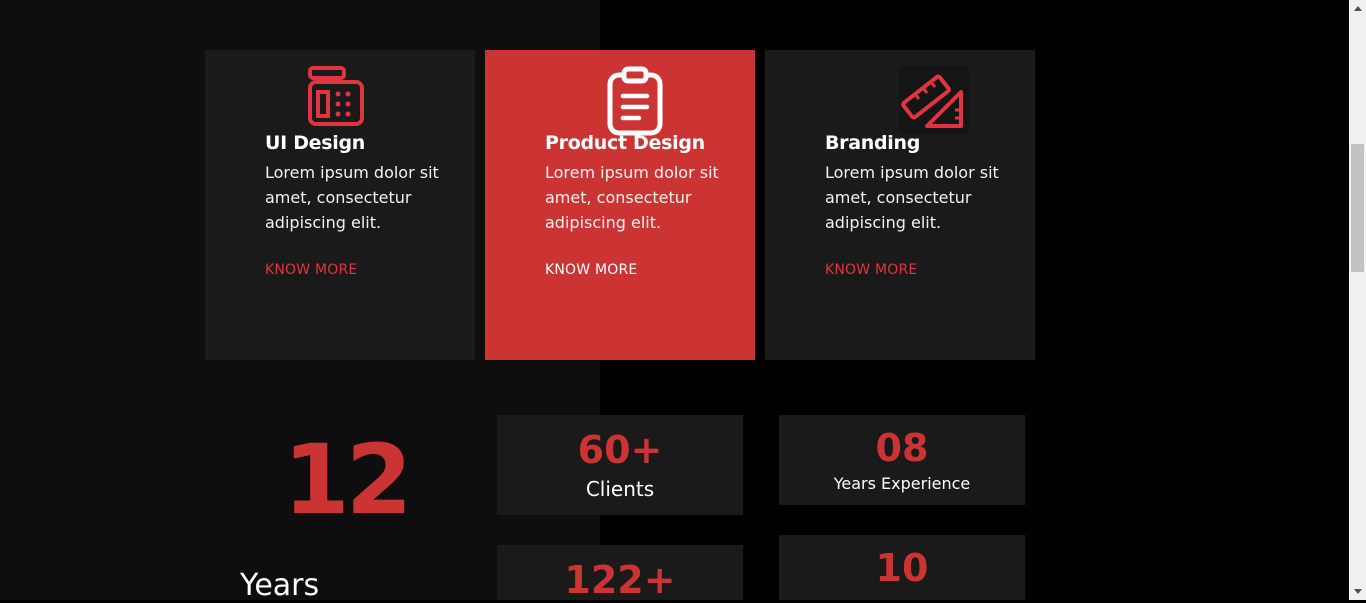 The width and height of the screenshot is (1366, 603). Describe the element at coordinates (1357, 8) in the screenshot. I see `scroll-up-arrow-icon` at that location.